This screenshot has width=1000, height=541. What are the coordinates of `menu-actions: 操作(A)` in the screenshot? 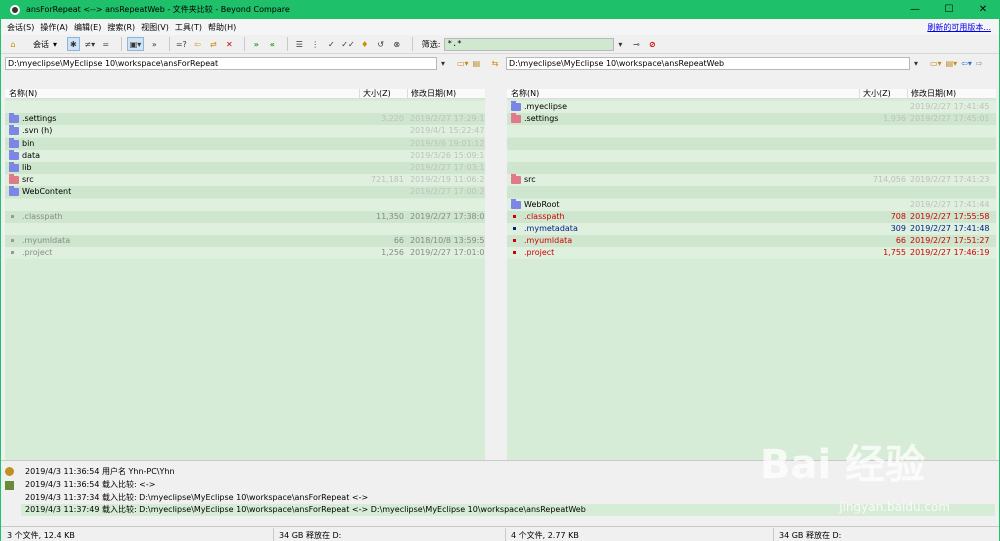 It's located at (54, 27).